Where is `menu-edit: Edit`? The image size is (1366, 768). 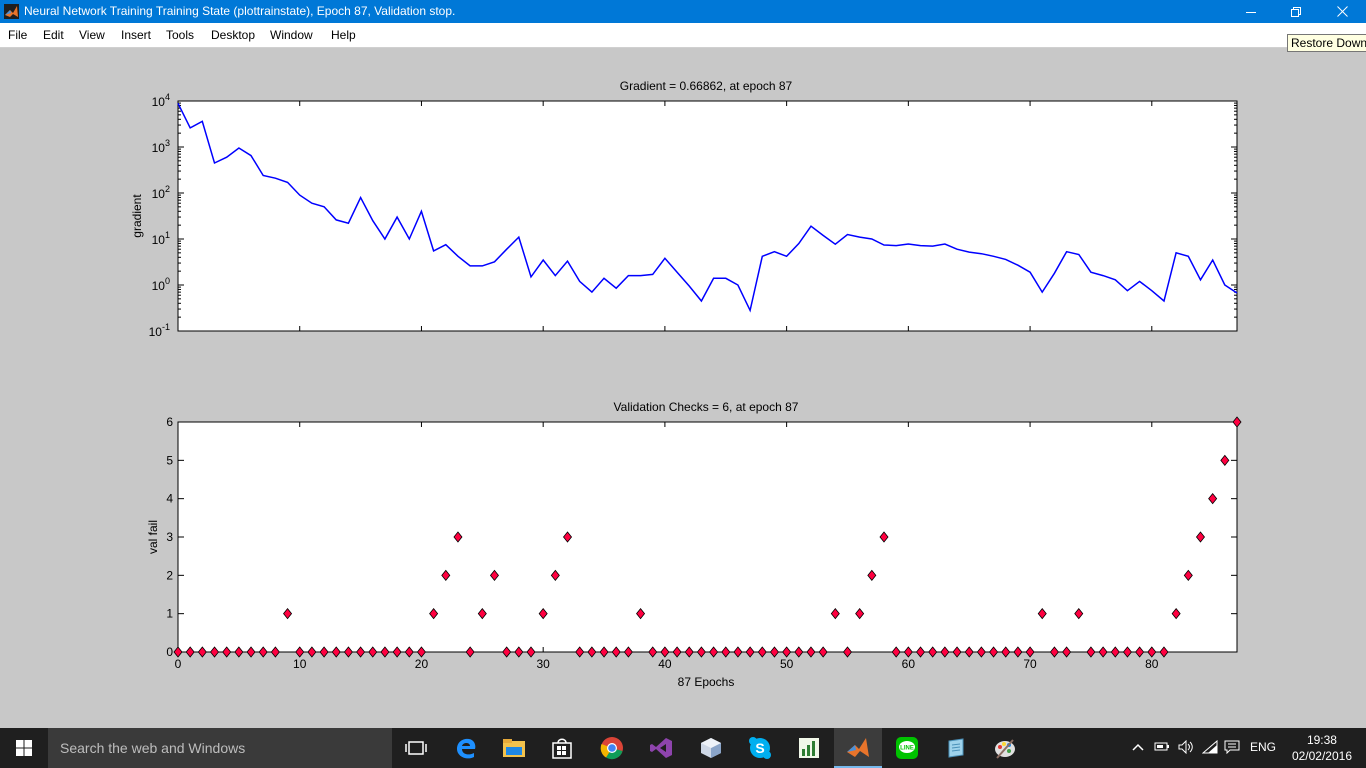
menu-edit: Edit is located at coordinates (53, 35).